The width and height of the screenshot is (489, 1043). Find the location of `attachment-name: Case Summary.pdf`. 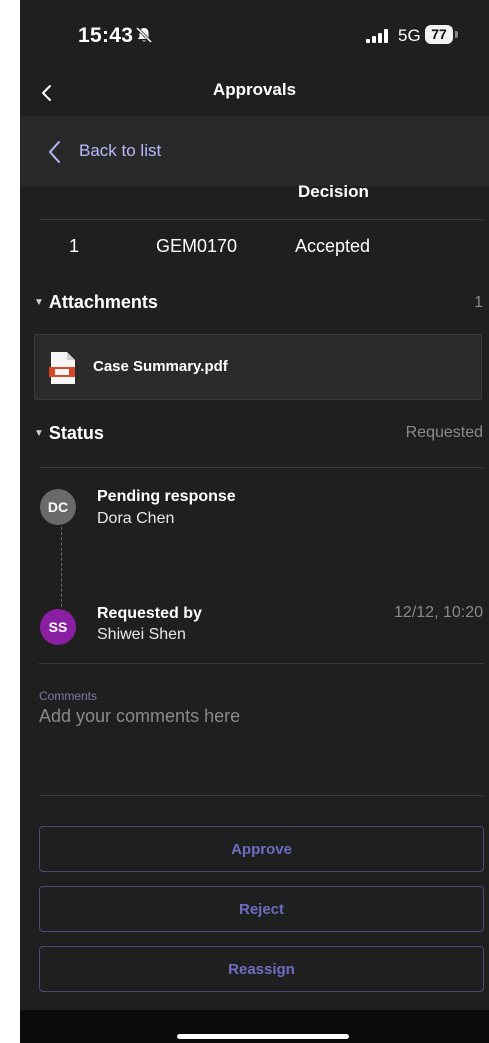

attachment-name: Case Summary.pdf is located at coordinates (160, 366).